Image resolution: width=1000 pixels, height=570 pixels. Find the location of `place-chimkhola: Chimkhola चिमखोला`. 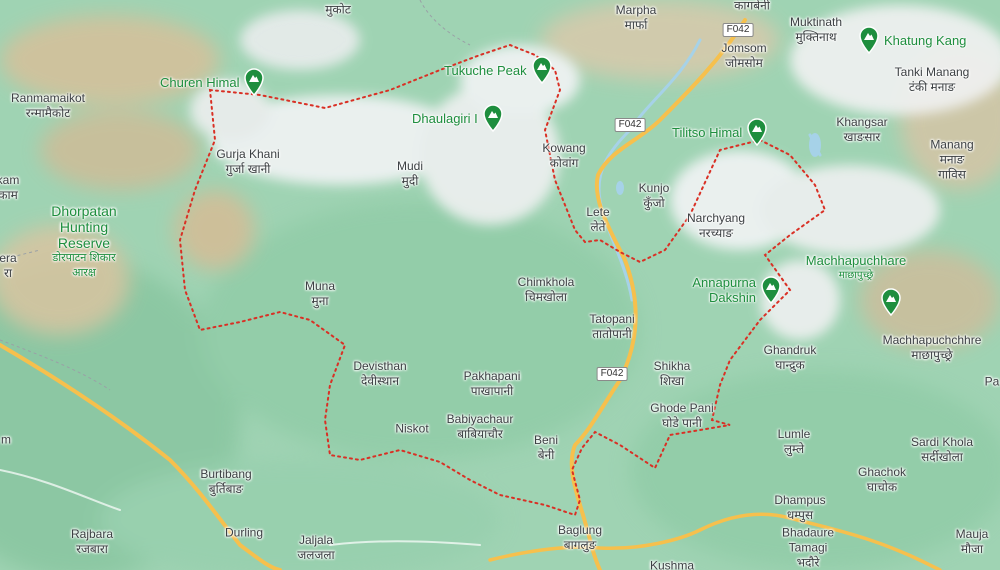

place-chimkhola: Chimkhola चिमखोला is located at coordinates (546, 290).